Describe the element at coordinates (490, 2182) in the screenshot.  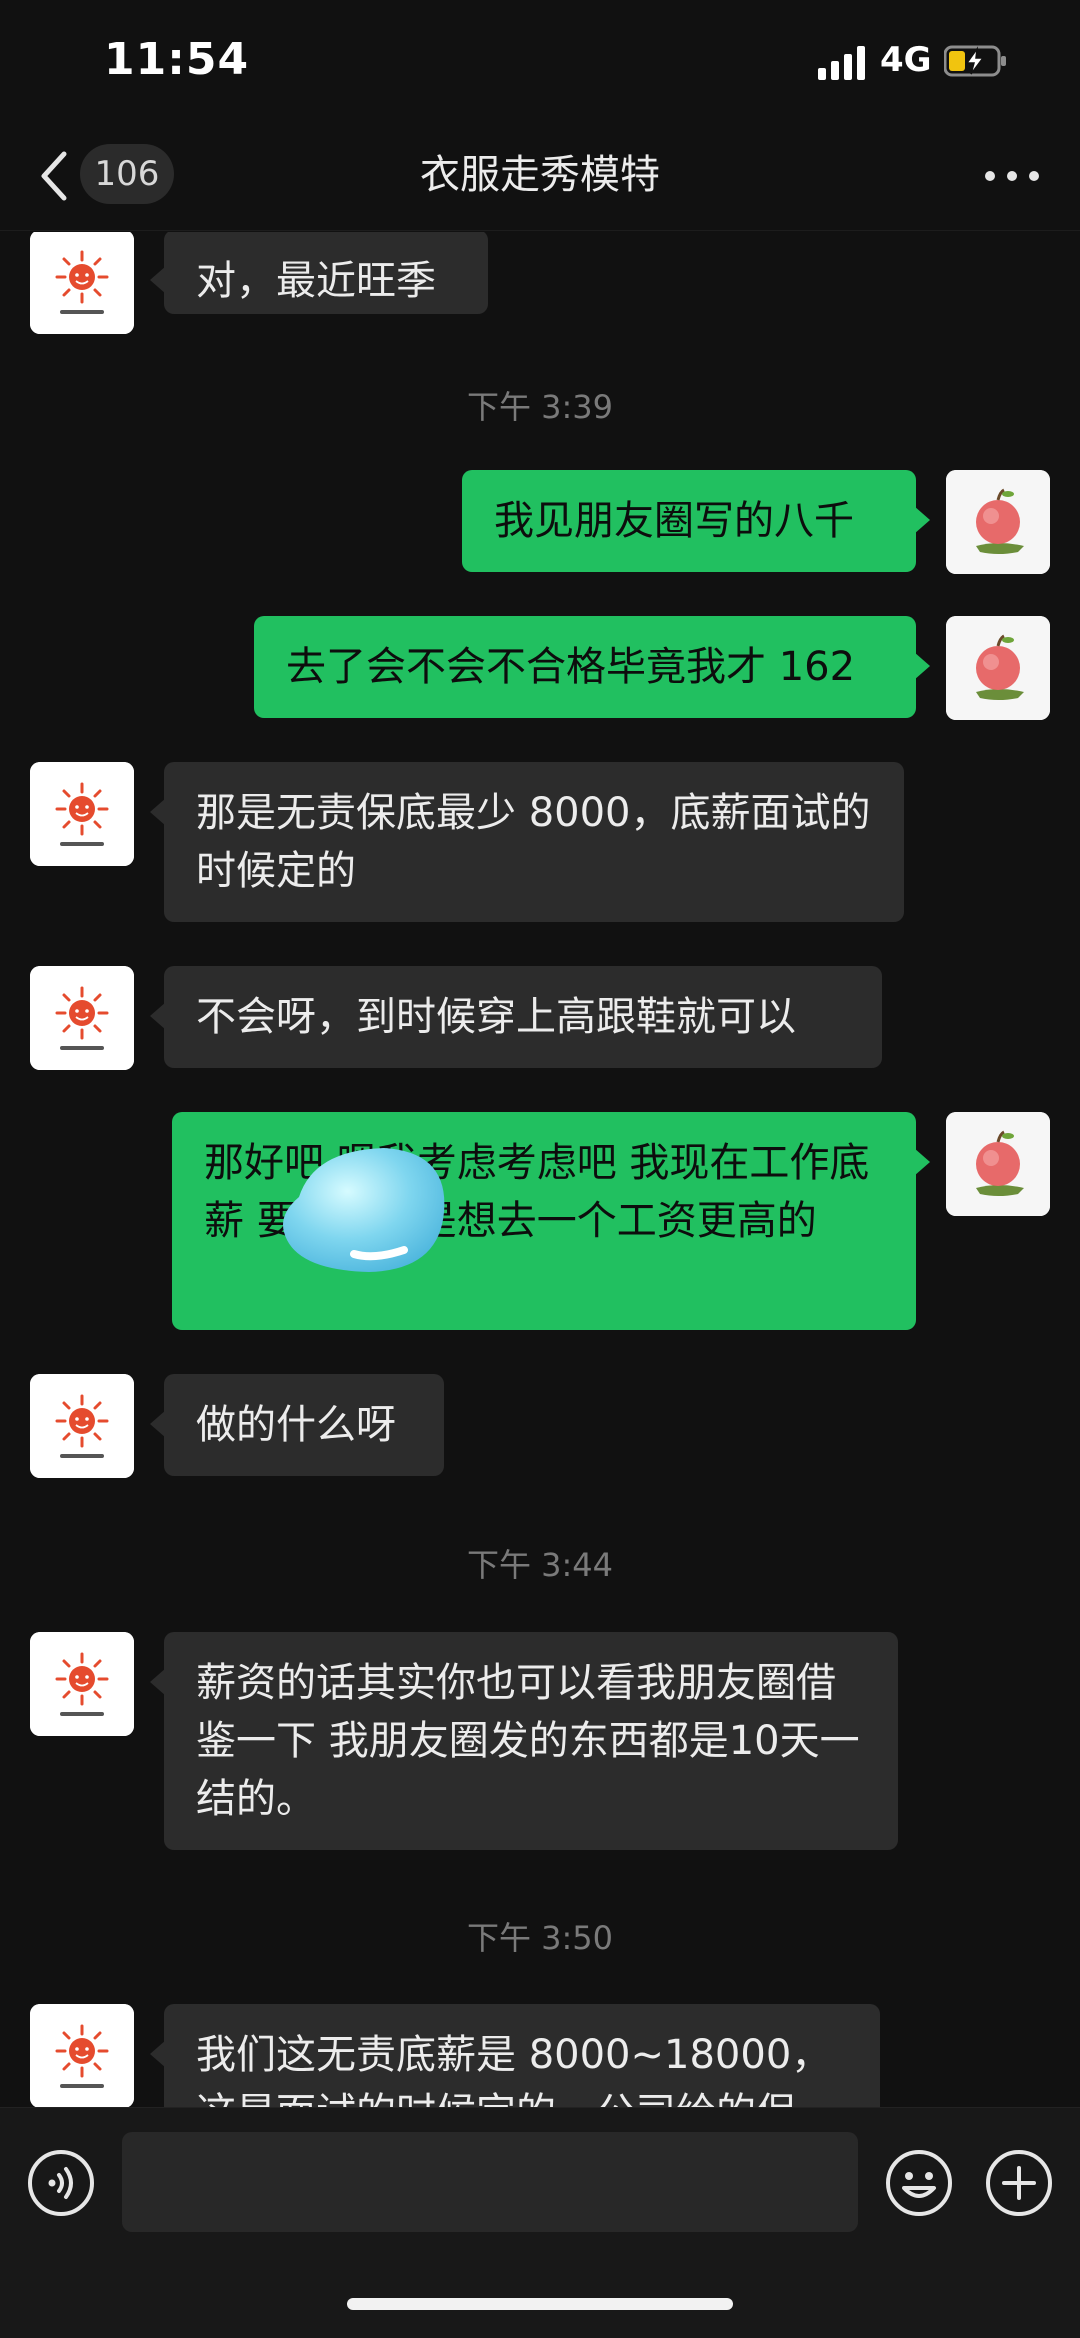
I see `message-input` at that location.